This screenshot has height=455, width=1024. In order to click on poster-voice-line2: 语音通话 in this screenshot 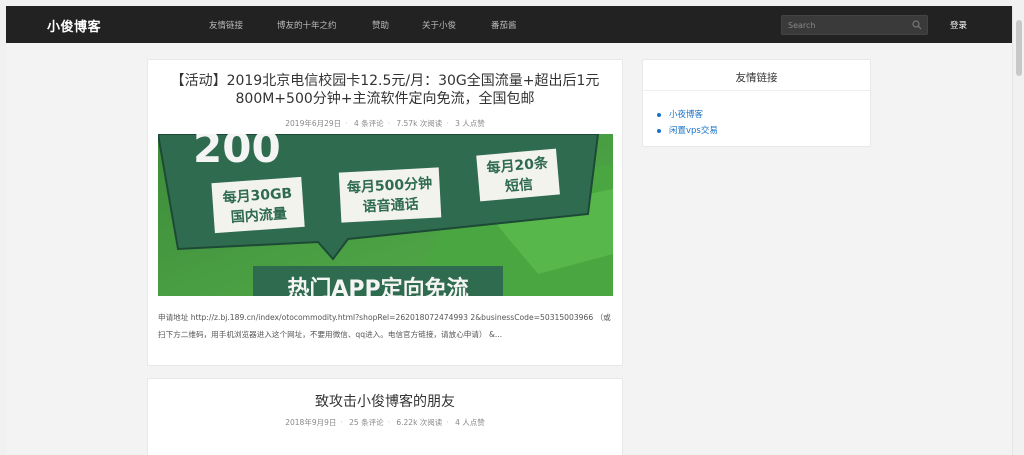, I will do `click(390, 206)`.